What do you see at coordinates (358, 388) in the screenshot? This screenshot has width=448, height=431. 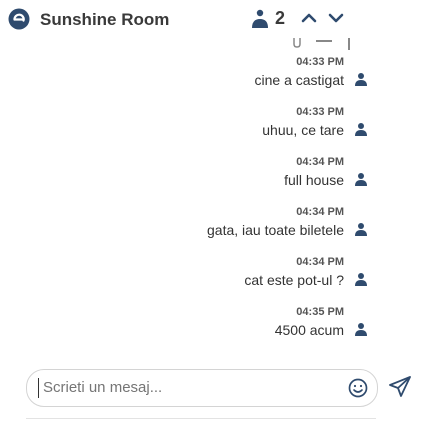 I see `emoji-icon` at bounding box center [358, 388].